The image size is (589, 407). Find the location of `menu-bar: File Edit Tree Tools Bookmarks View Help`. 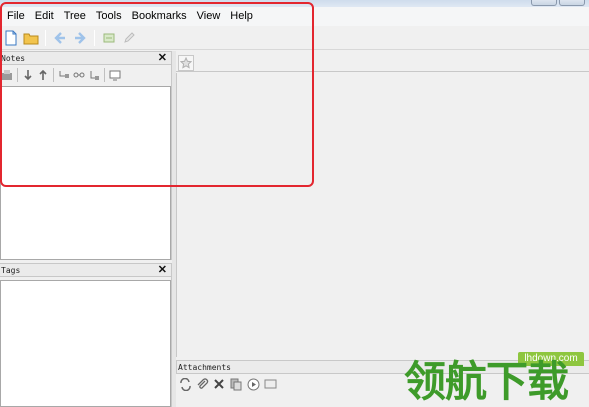

menu-bar: File Edit Tree Tools Bookmarks View Help is located at coordinates (294, 16).